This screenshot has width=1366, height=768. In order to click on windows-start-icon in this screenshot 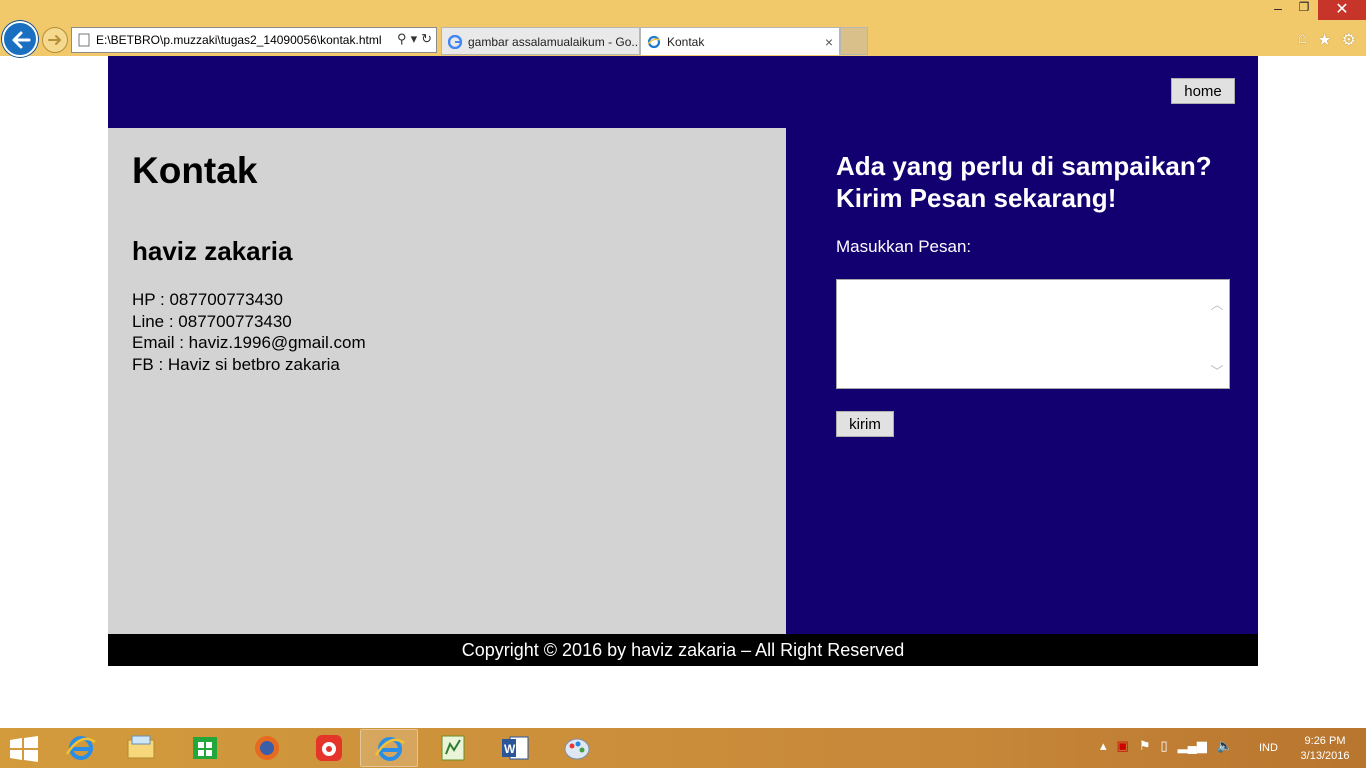, I will do `click(24, 749)`.